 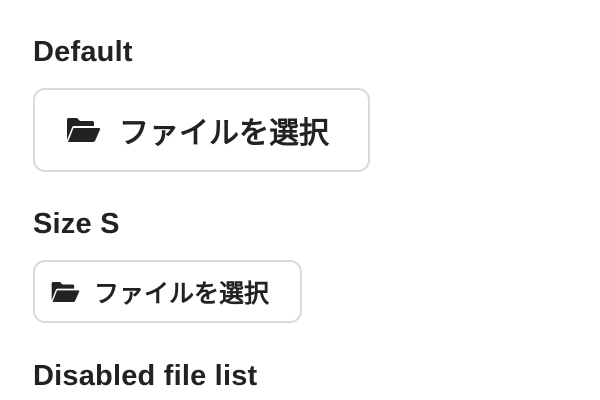 I want to click on section-heading-size-s: Size S, so click(x=76, y=224).